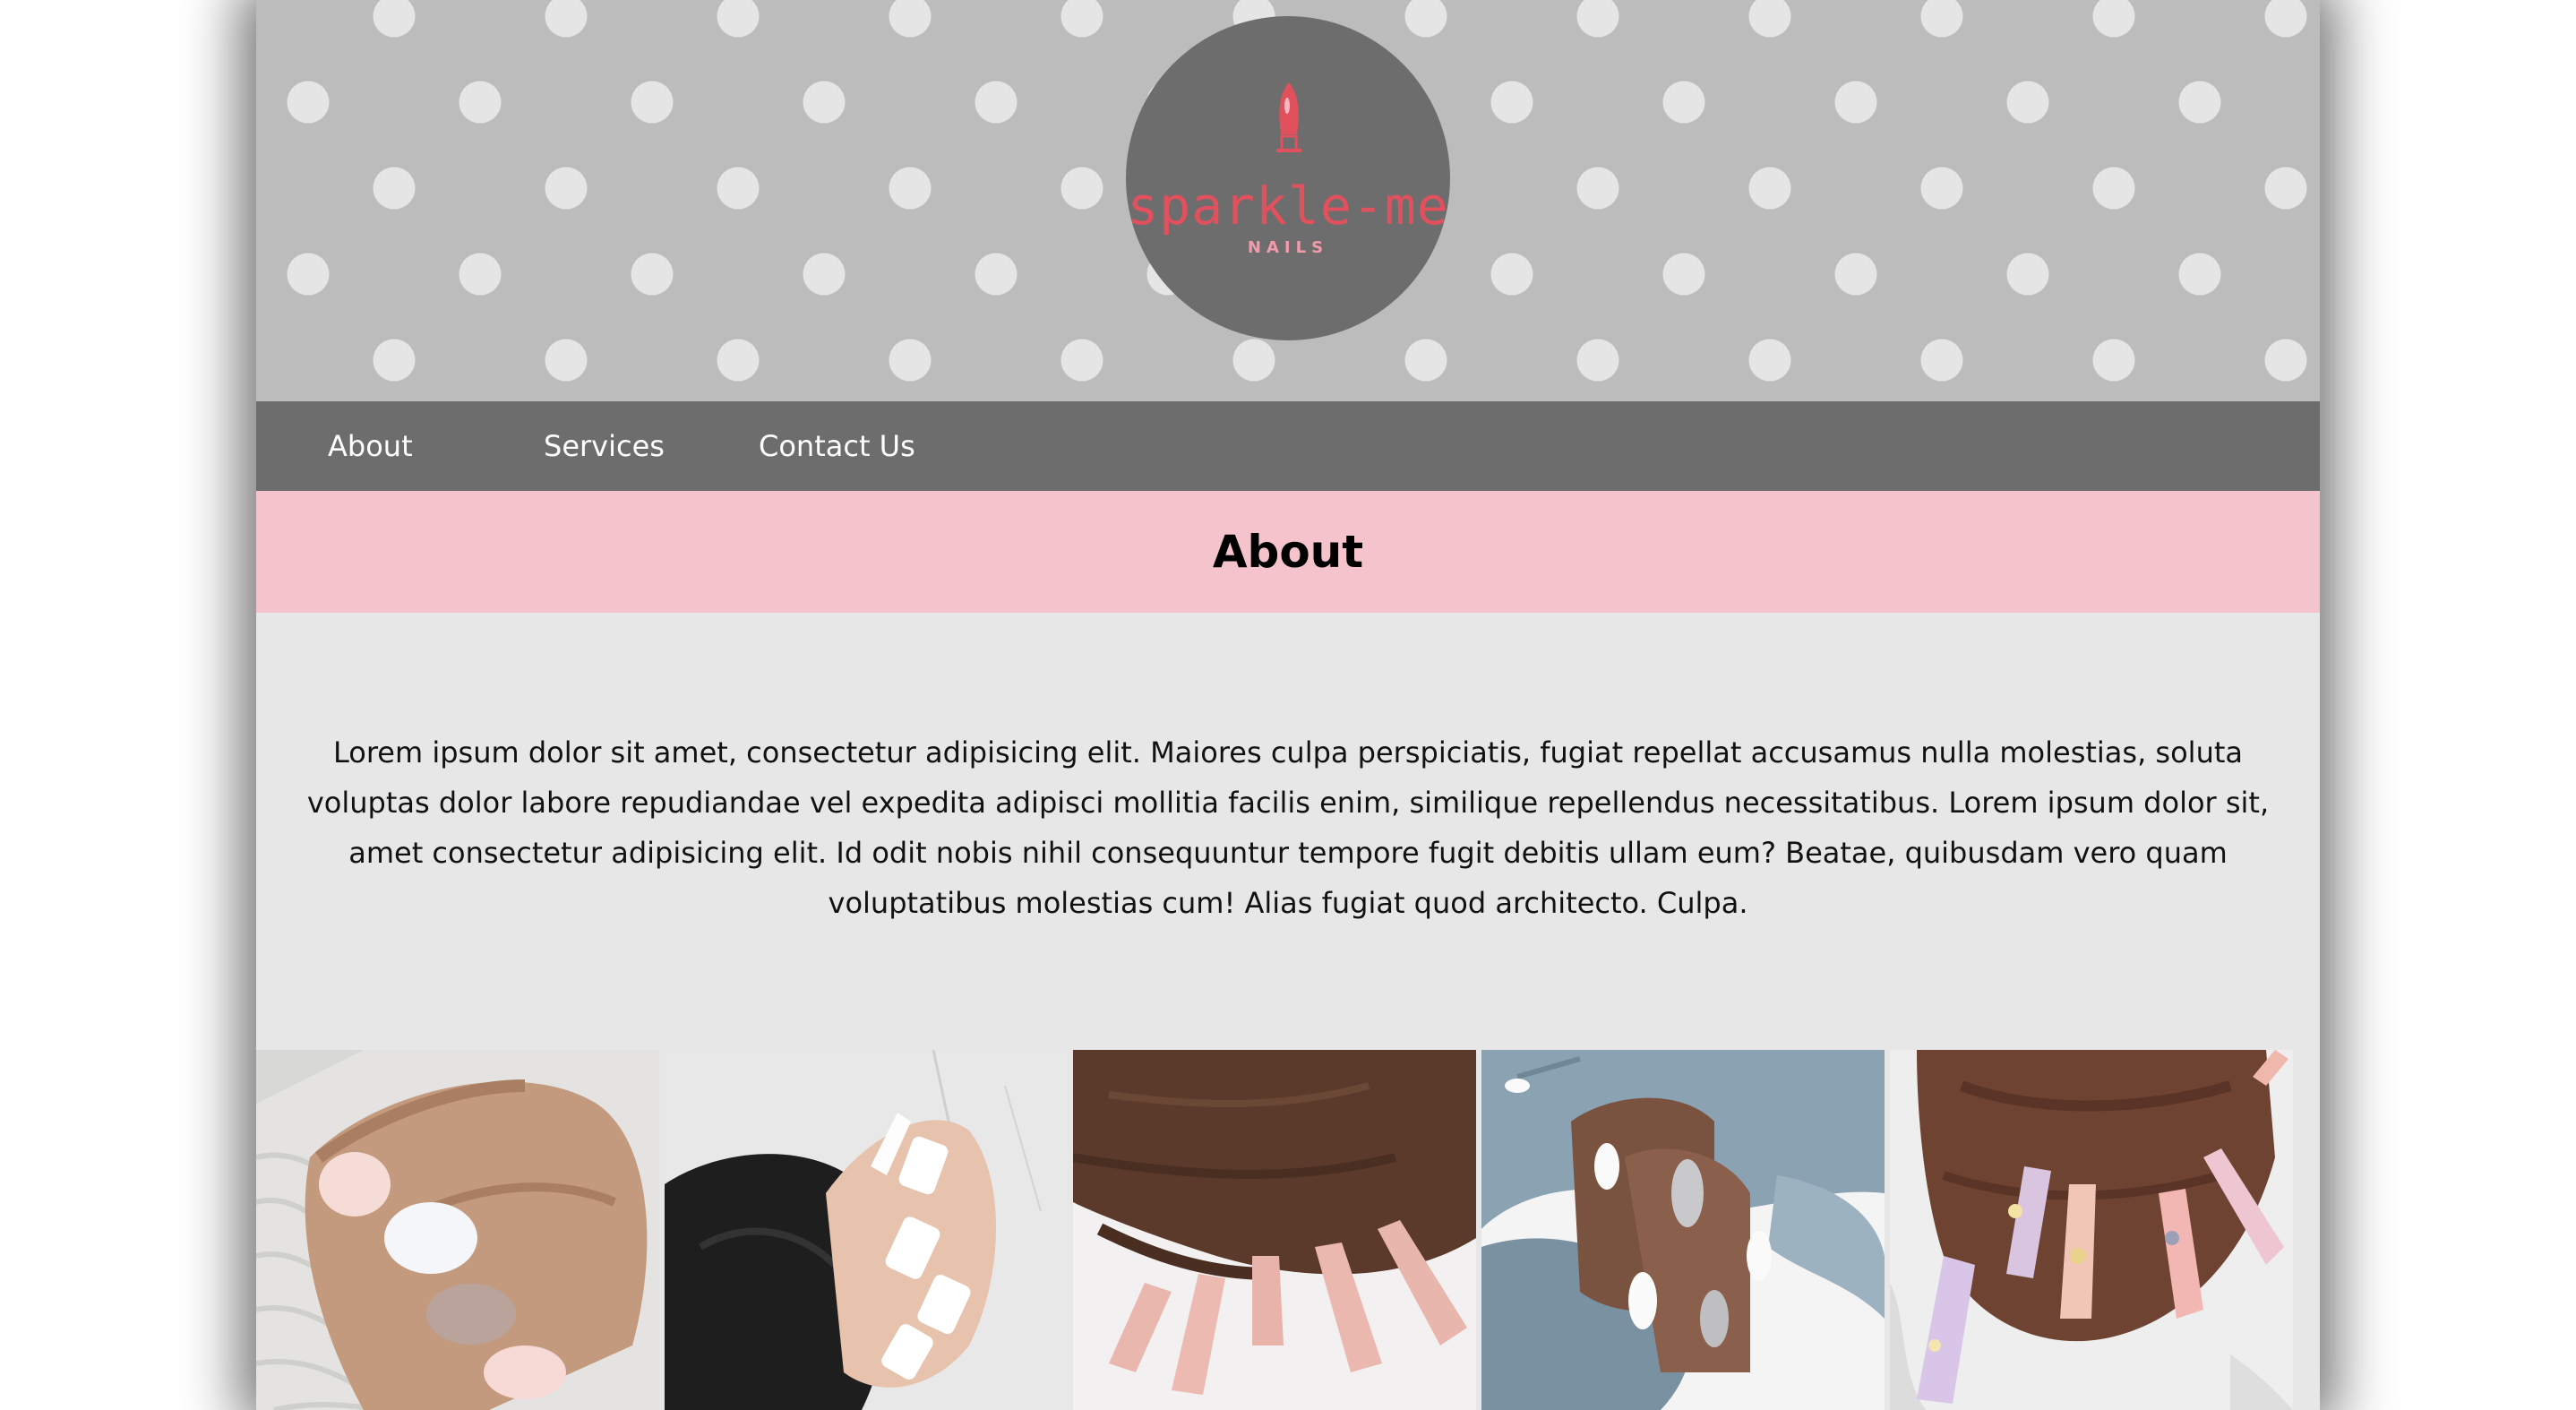  Describe the element at coordinates (837, 446) in the screenshot. I see `nav-item-contact-us: Contact Us` at that location.